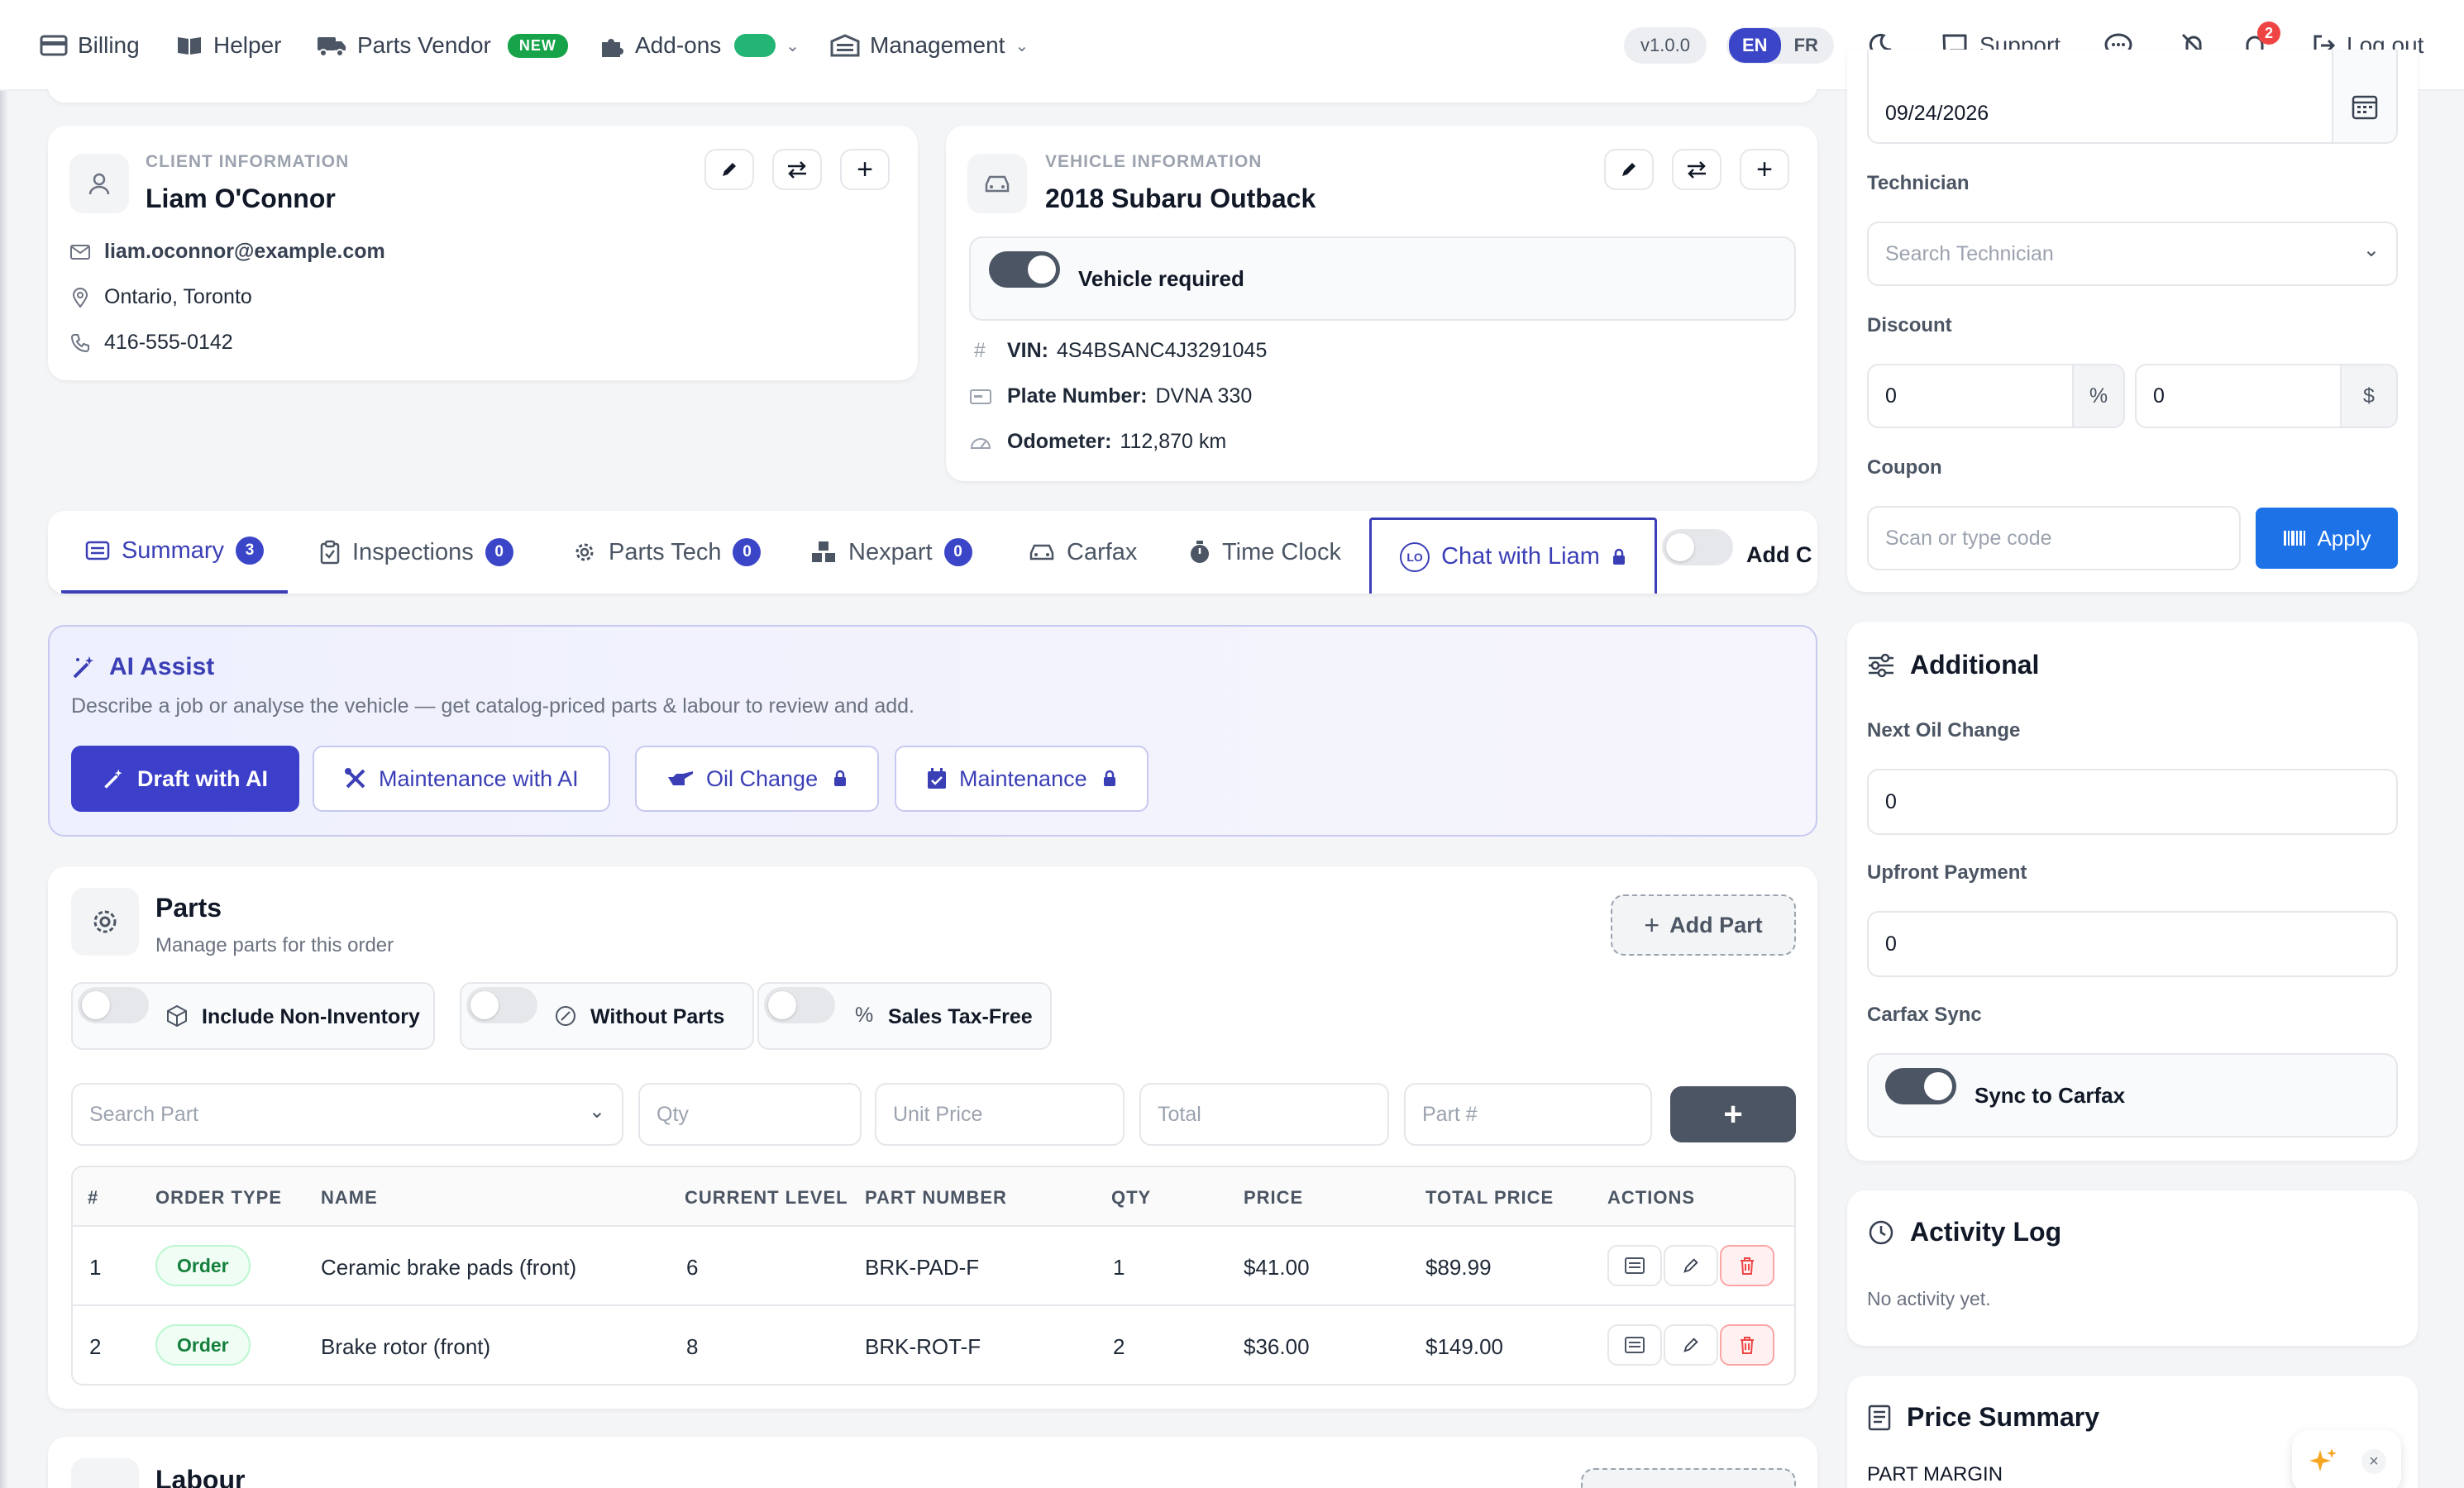  I want to click on car-icon, so click(997, 184).